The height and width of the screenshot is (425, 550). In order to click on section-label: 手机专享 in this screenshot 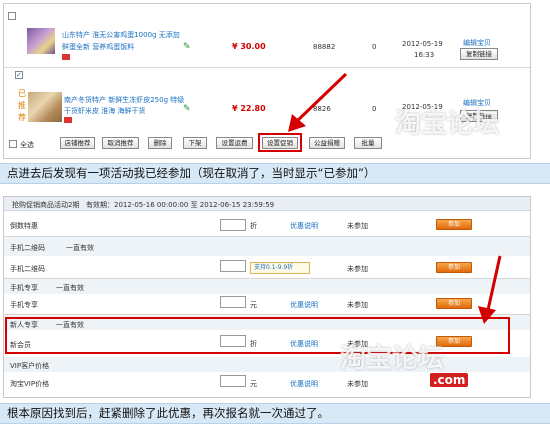, I will do `click(24, 288)`.